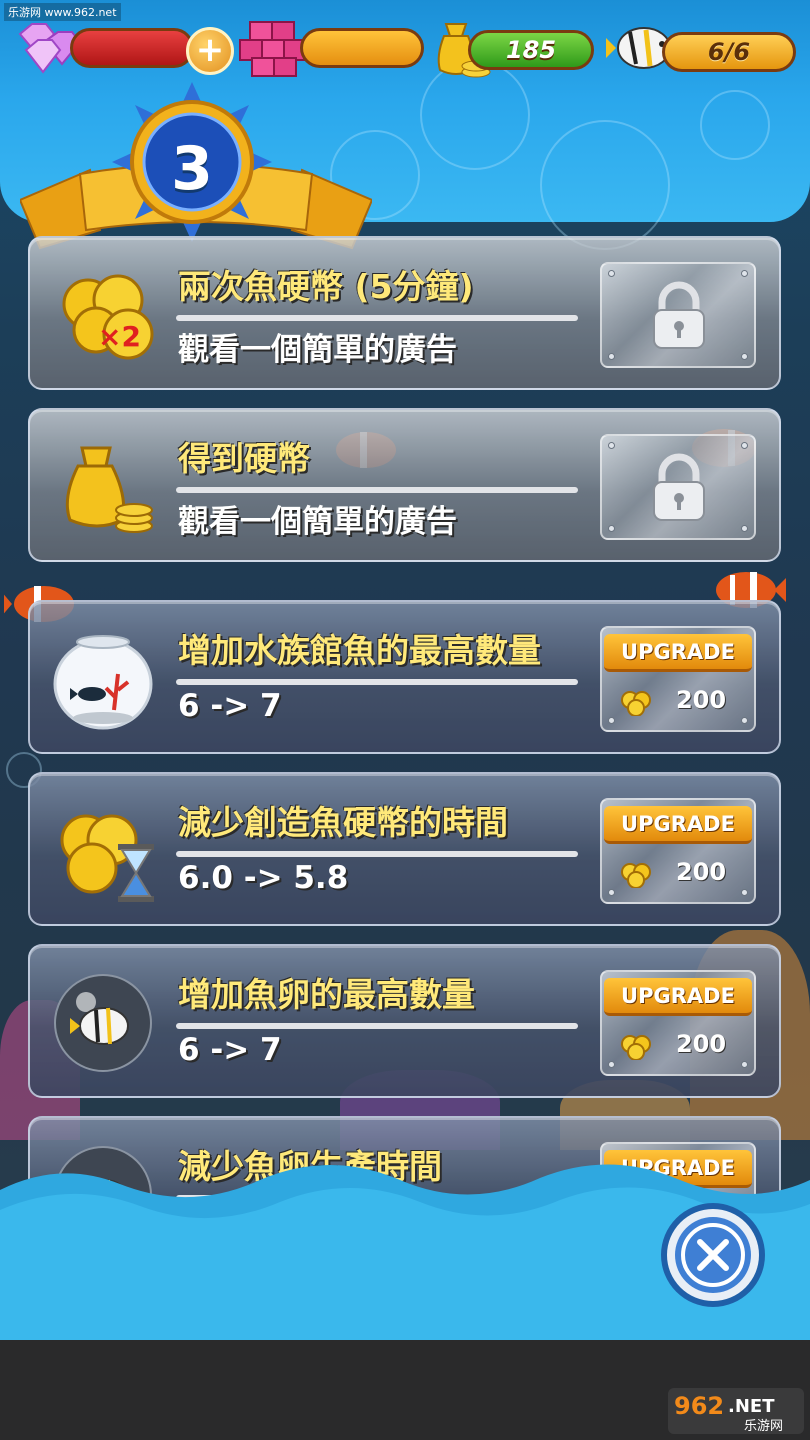 Image resolution: width=810 pixels, height=1440 pixels. Describe the element at coordinates (119, 336) in the screenshot. I see `svg-text: ×2` at that location.